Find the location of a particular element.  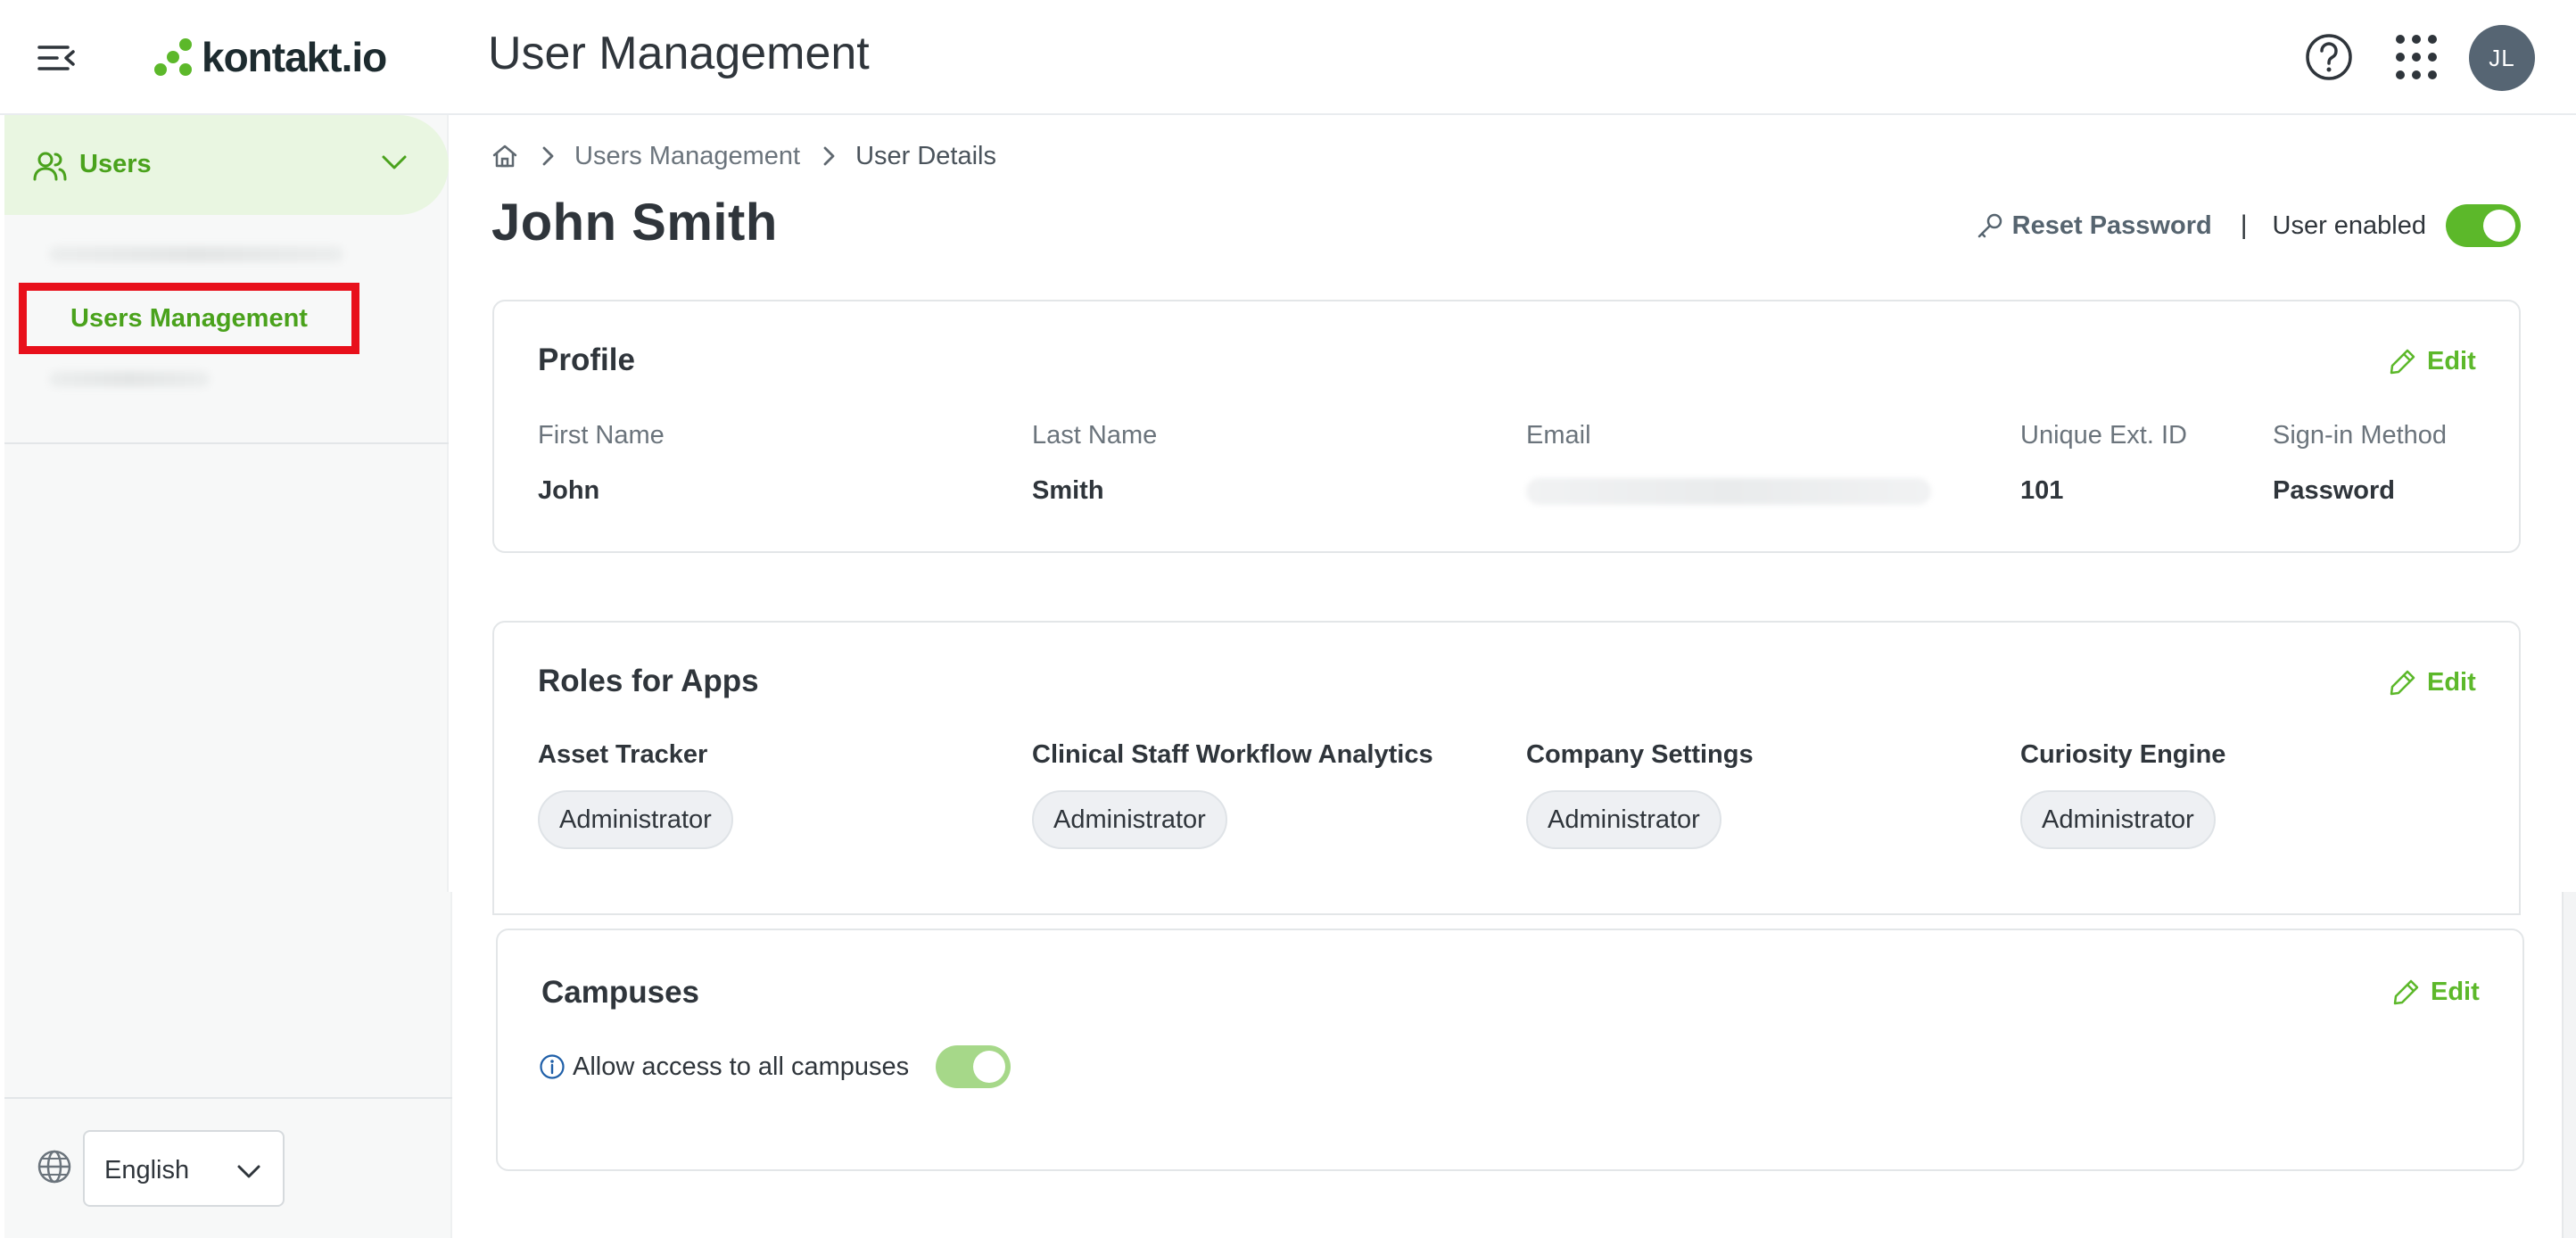

scrollbar-track is located at coordinates (2569, 1065).